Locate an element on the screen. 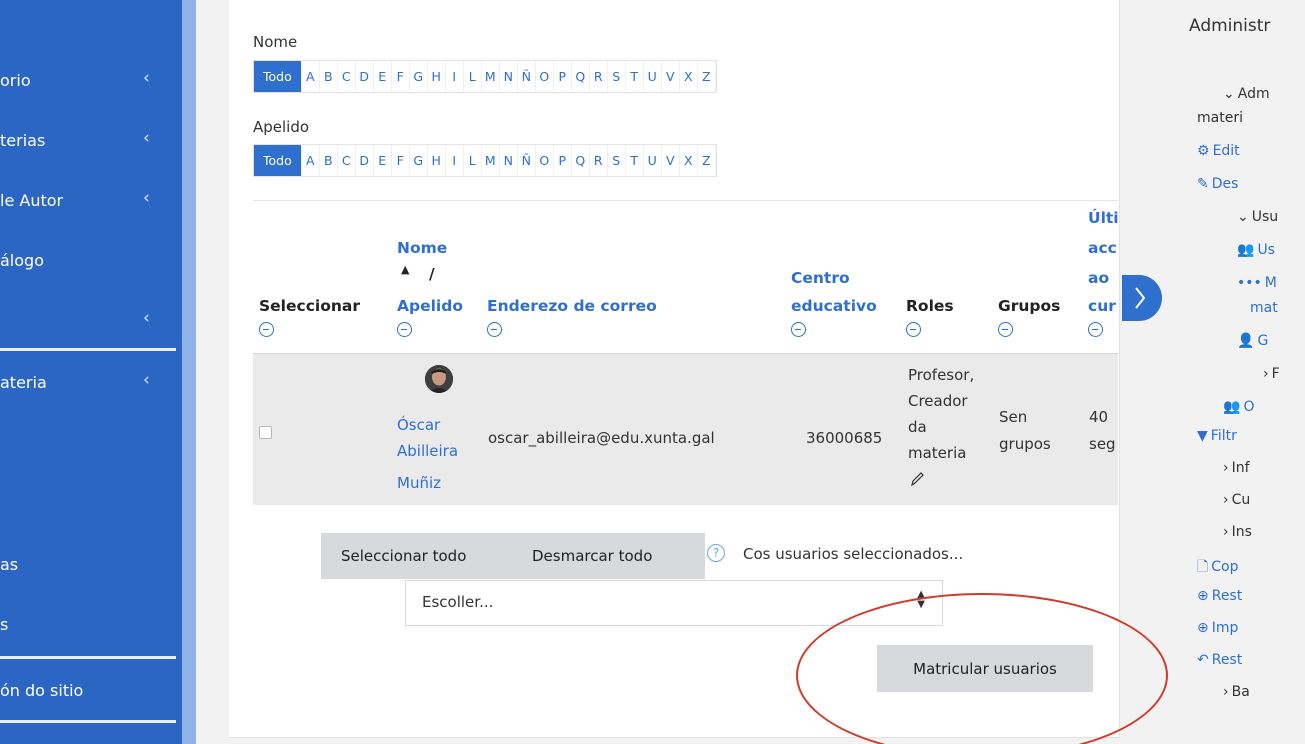  sidebar-item-administracion-sitio: ón do sitio is located at coordinates (91, 691).